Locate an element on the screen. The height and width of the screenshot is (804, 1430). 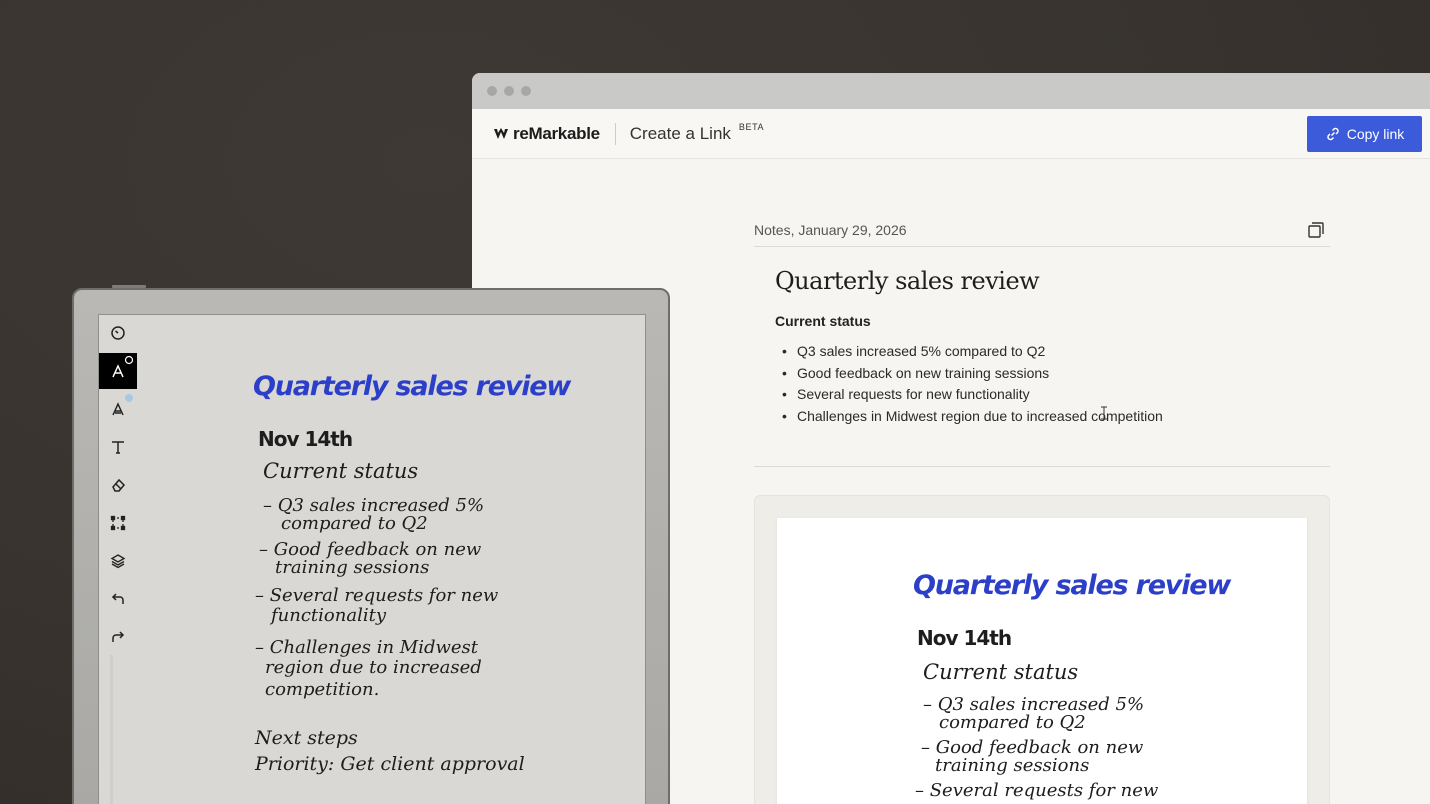
copy-link-label: Copy link is located at coordinates (1375, 134).